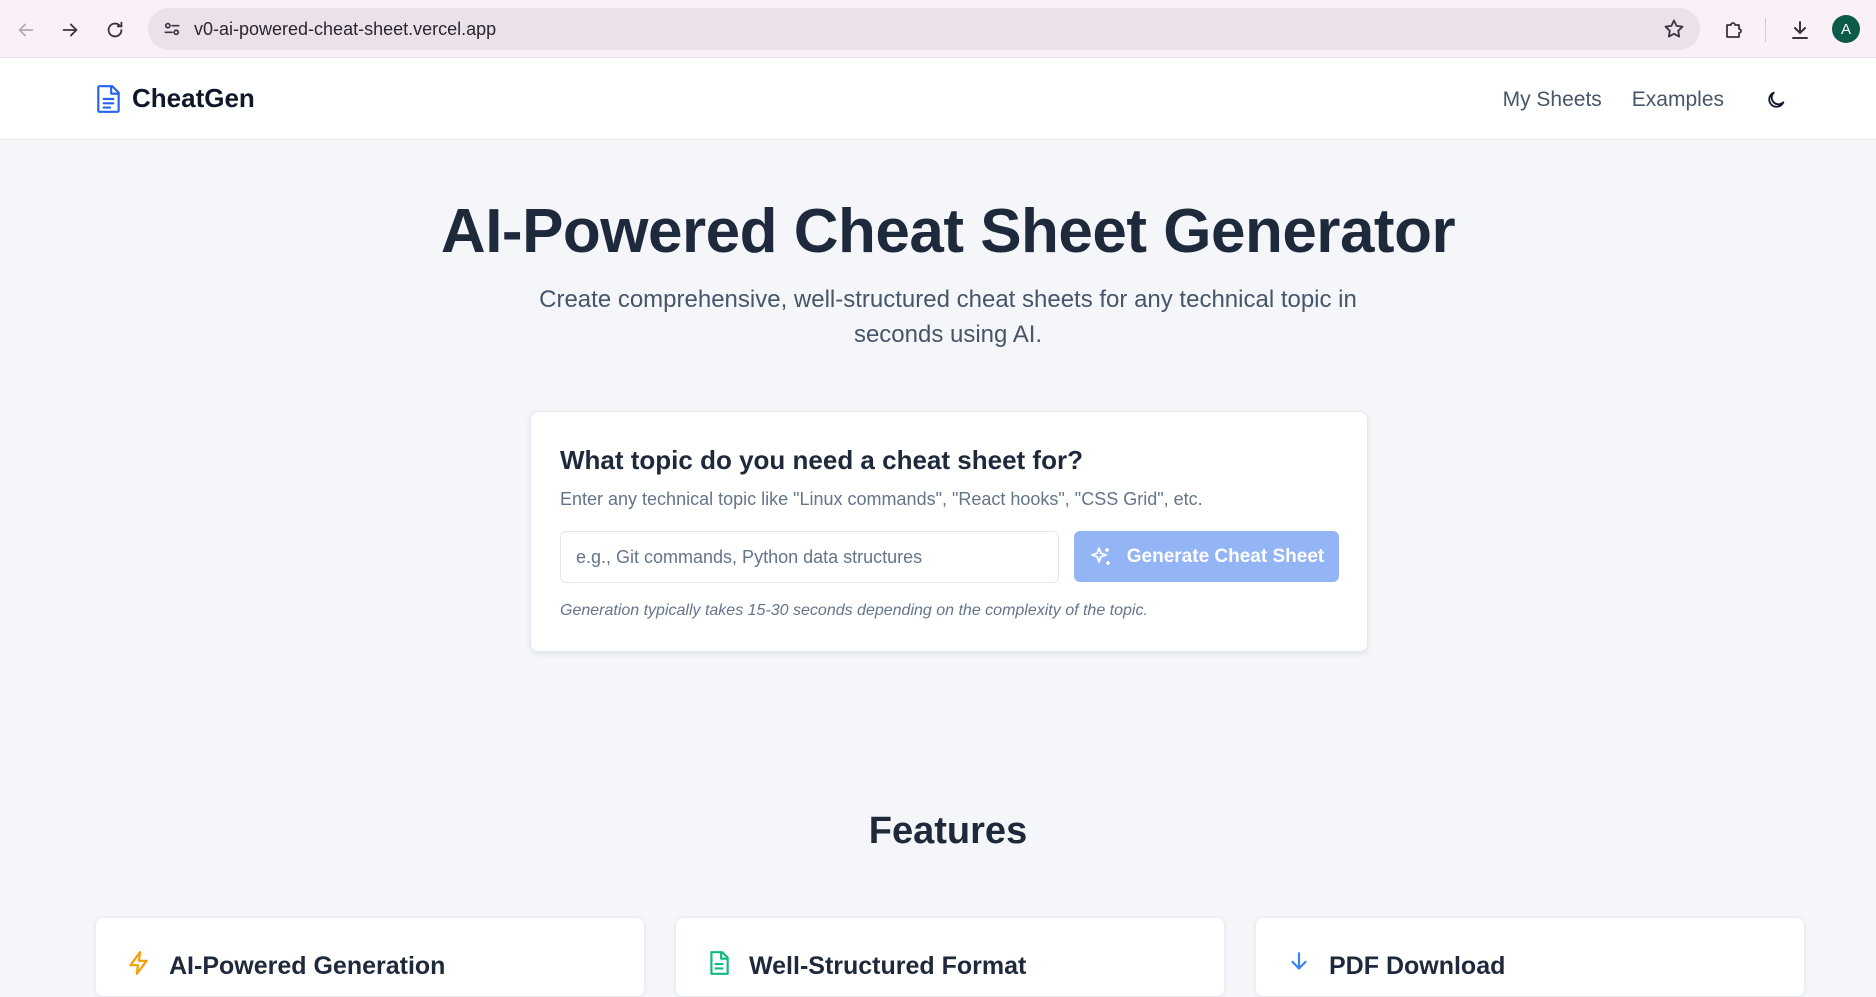  I want to click on header-nav: My Sheets Examples, so click(1646, 100).